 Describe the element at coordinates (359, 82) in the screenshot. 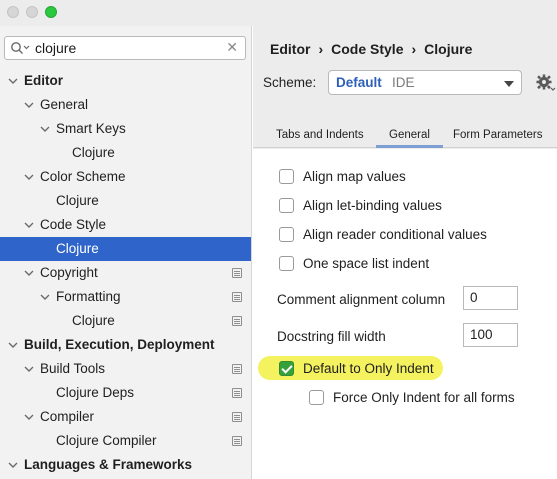

I see `scheme-name: Default` at that location.